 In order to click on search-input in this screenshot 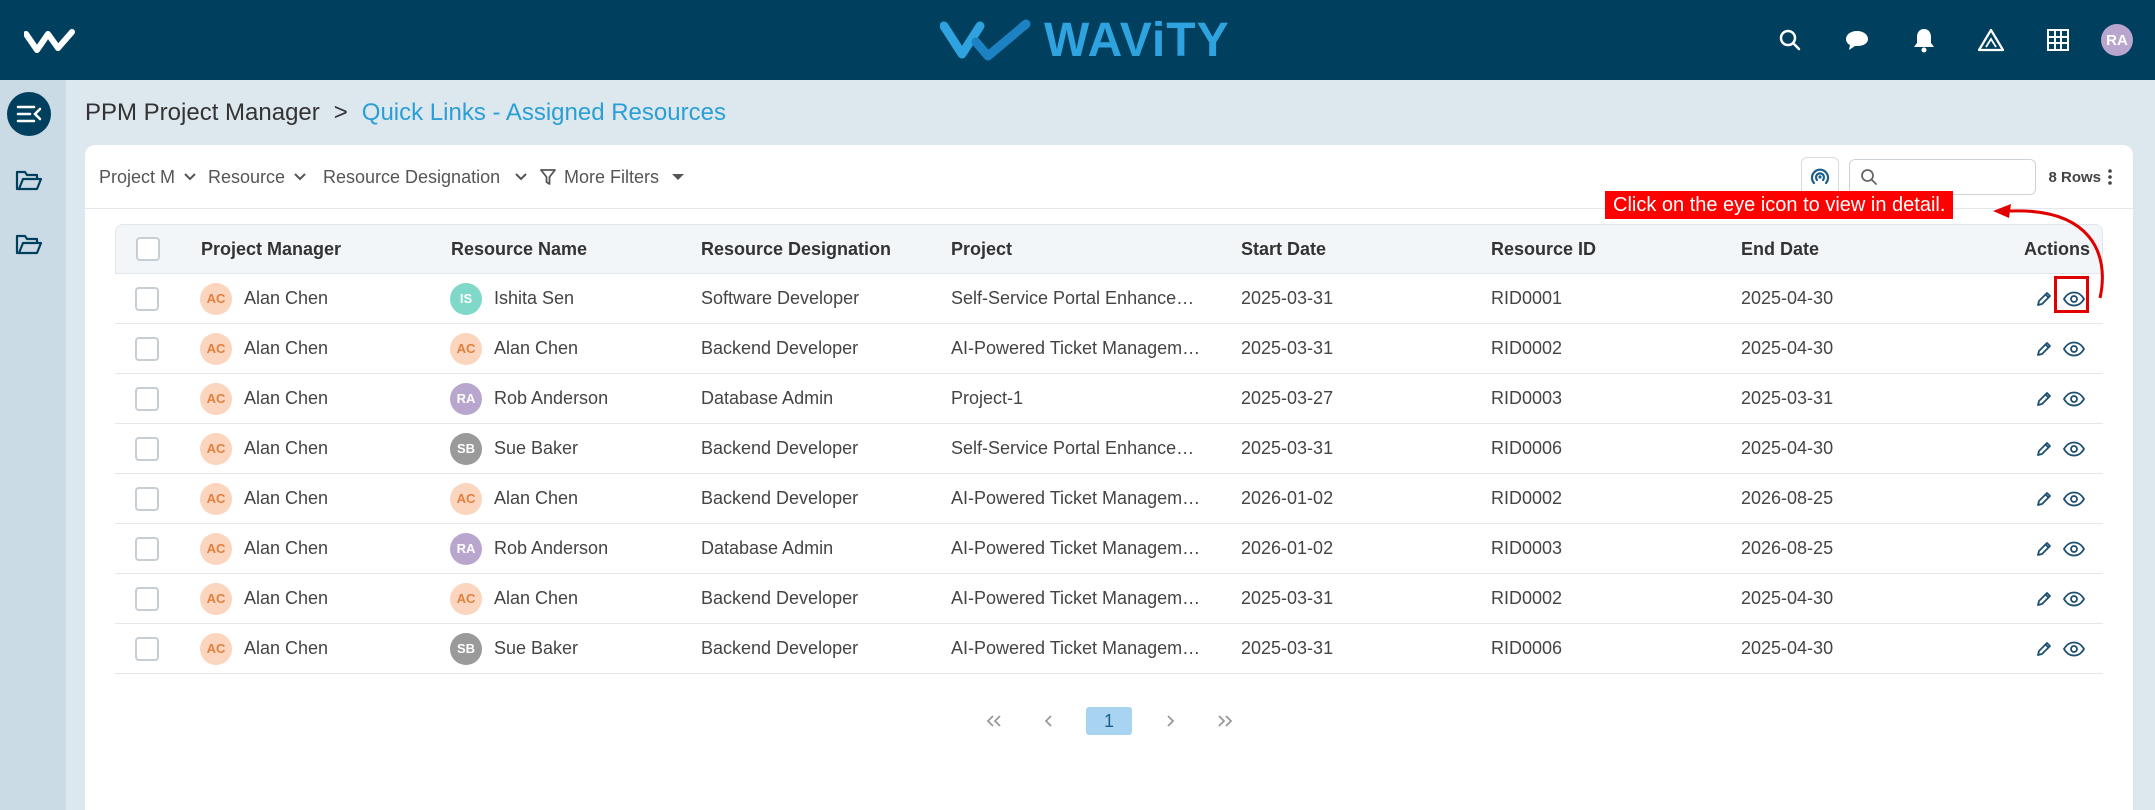, I will do `click(1954, 177)`.